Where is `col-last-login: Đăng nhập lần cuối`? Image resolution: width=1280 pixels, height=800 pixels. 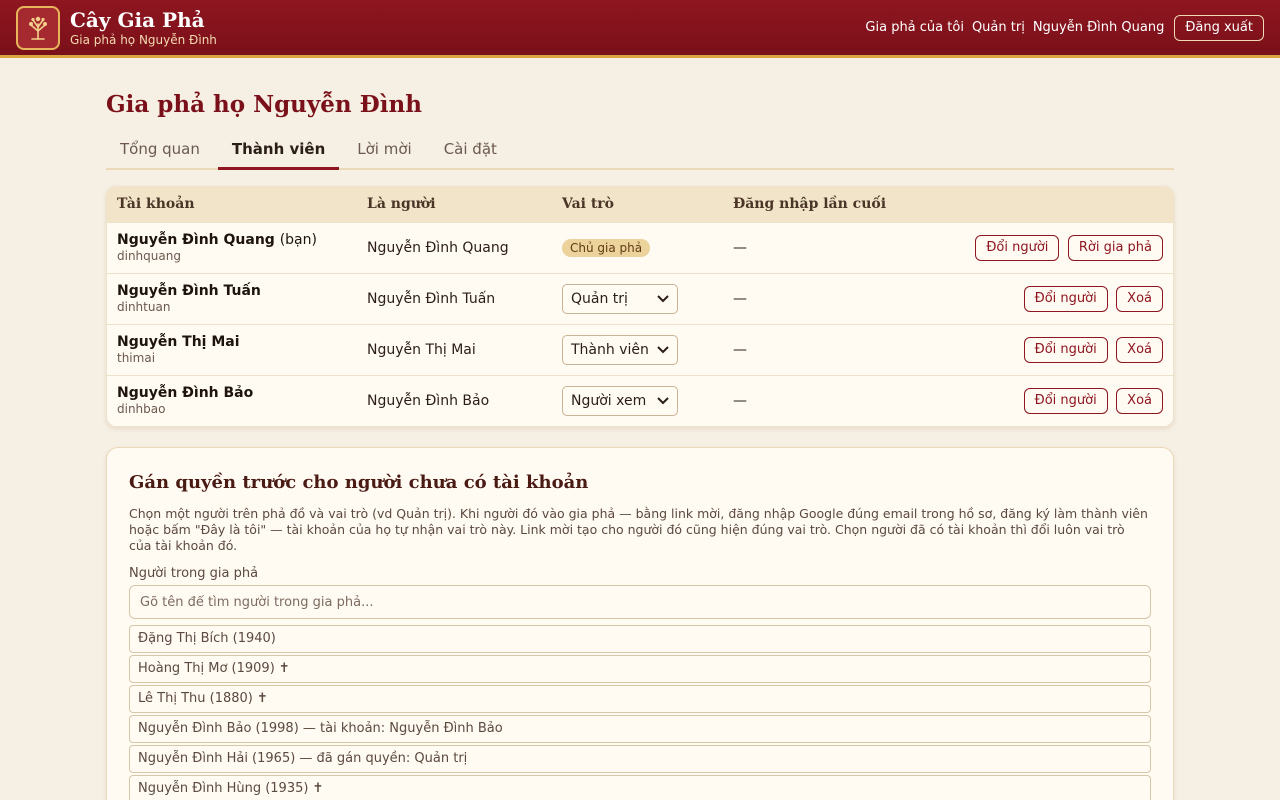 col-last-login: Đăng nhập lần cuối is located at coordinates (823, 204).